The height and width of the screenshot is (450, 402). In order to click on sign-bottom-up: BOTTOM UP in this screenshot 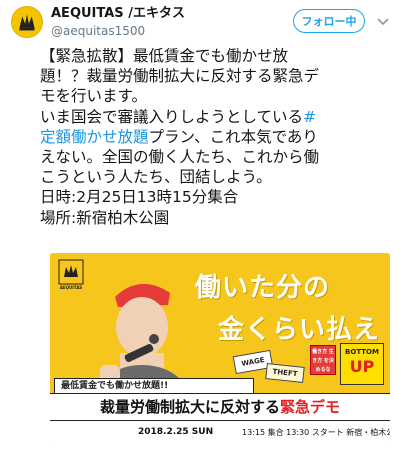, I will do `click(362, 364)`.